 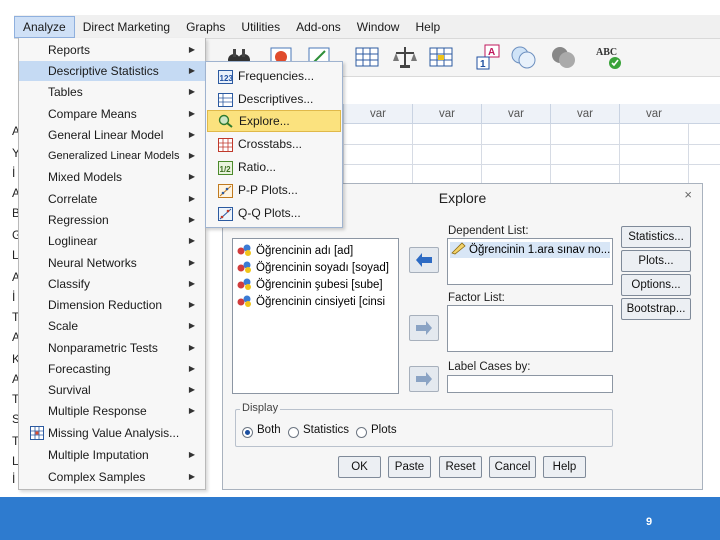 I want to click on menu-item-nonparametric-tests: Nonparametric Tests ▶, so click(x=112, y=348).